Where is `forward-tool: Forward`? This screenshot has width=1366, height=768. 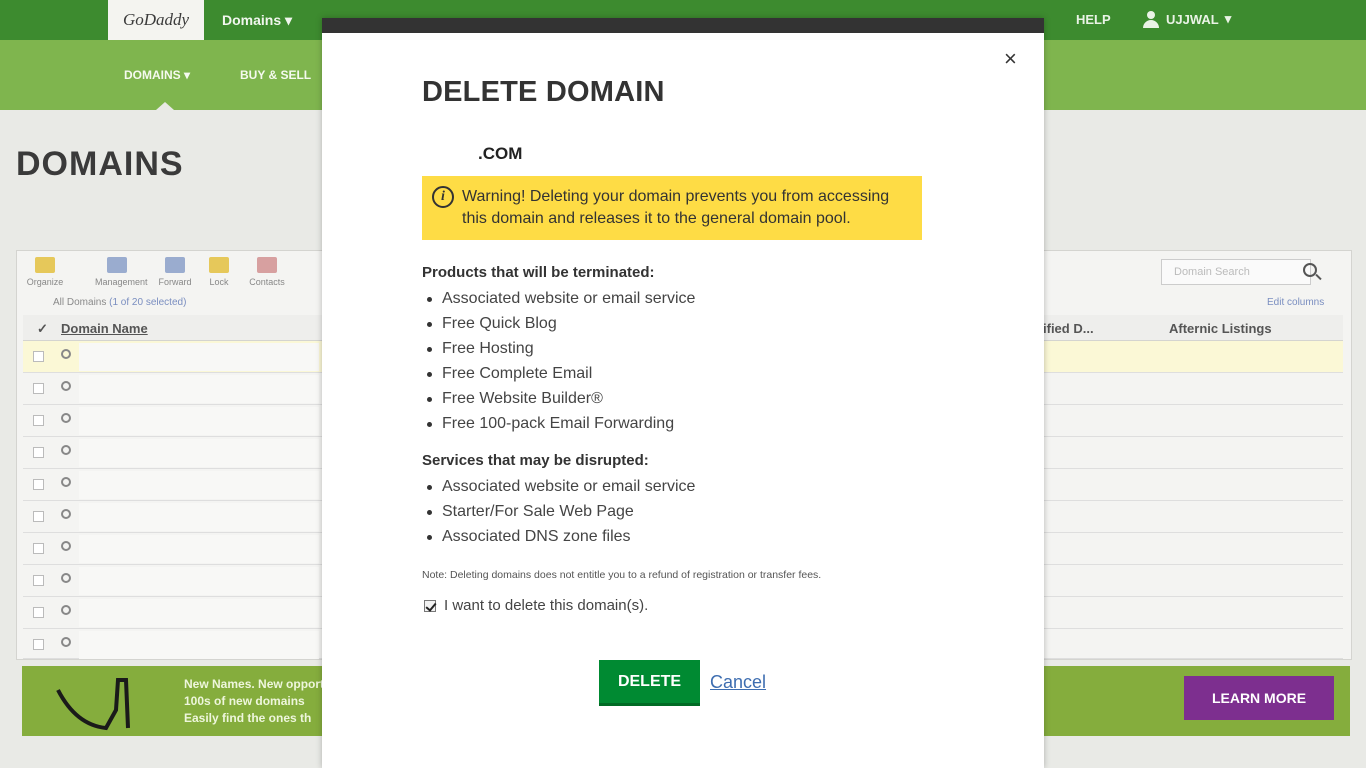
forward-tool: Forward is located at coordinates (175, 272).